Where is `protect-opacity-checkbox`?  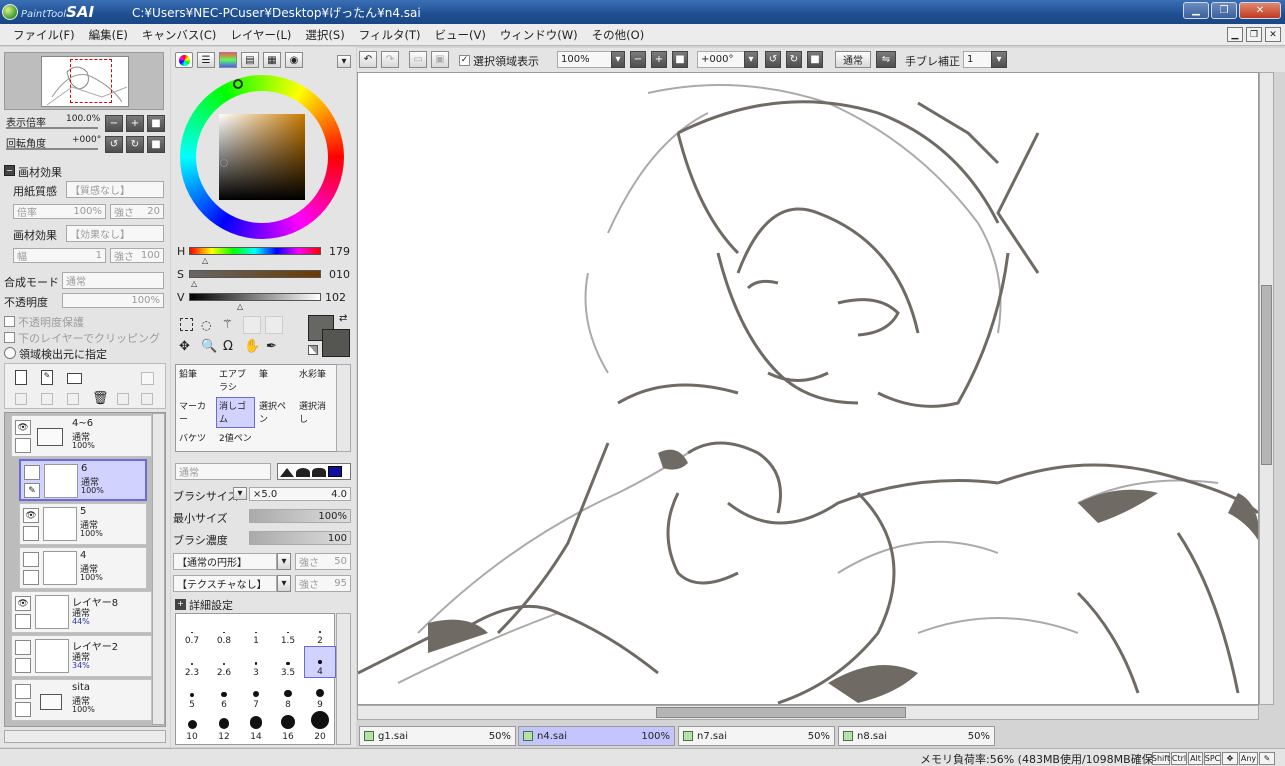
protect-opacity-checkbox is located at coordinates (9, 321).